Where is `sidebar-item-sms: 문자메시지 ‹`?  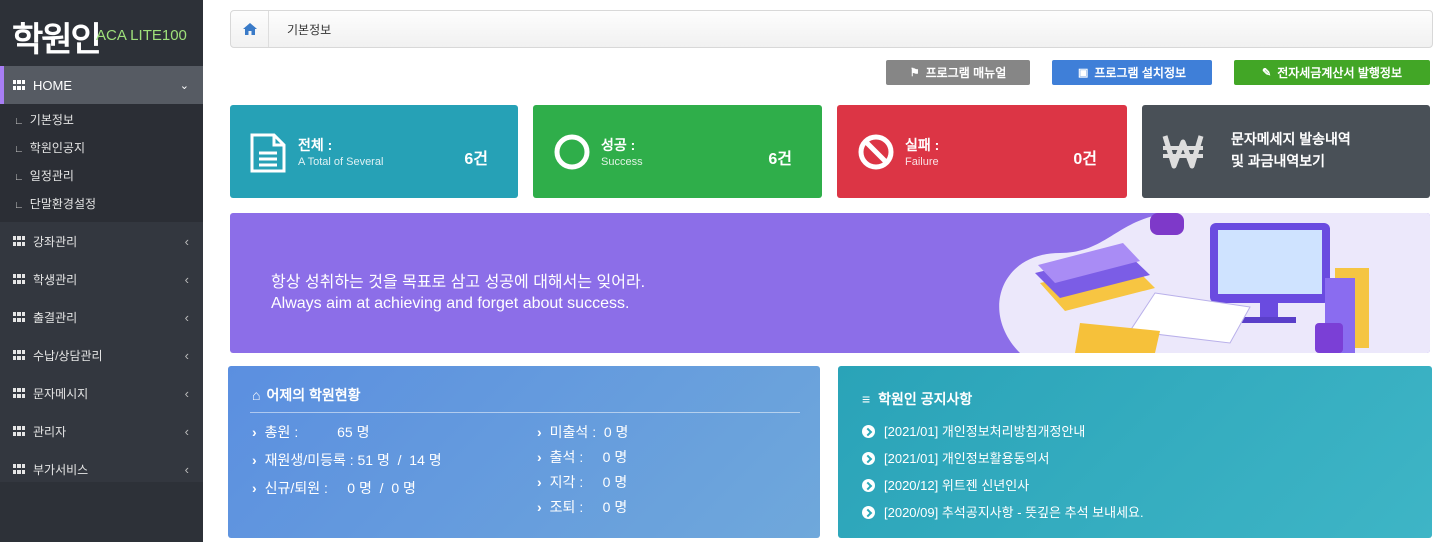 sidebar-item-sms: 문자메시지 ‹ is located at coordinates (101, 393).